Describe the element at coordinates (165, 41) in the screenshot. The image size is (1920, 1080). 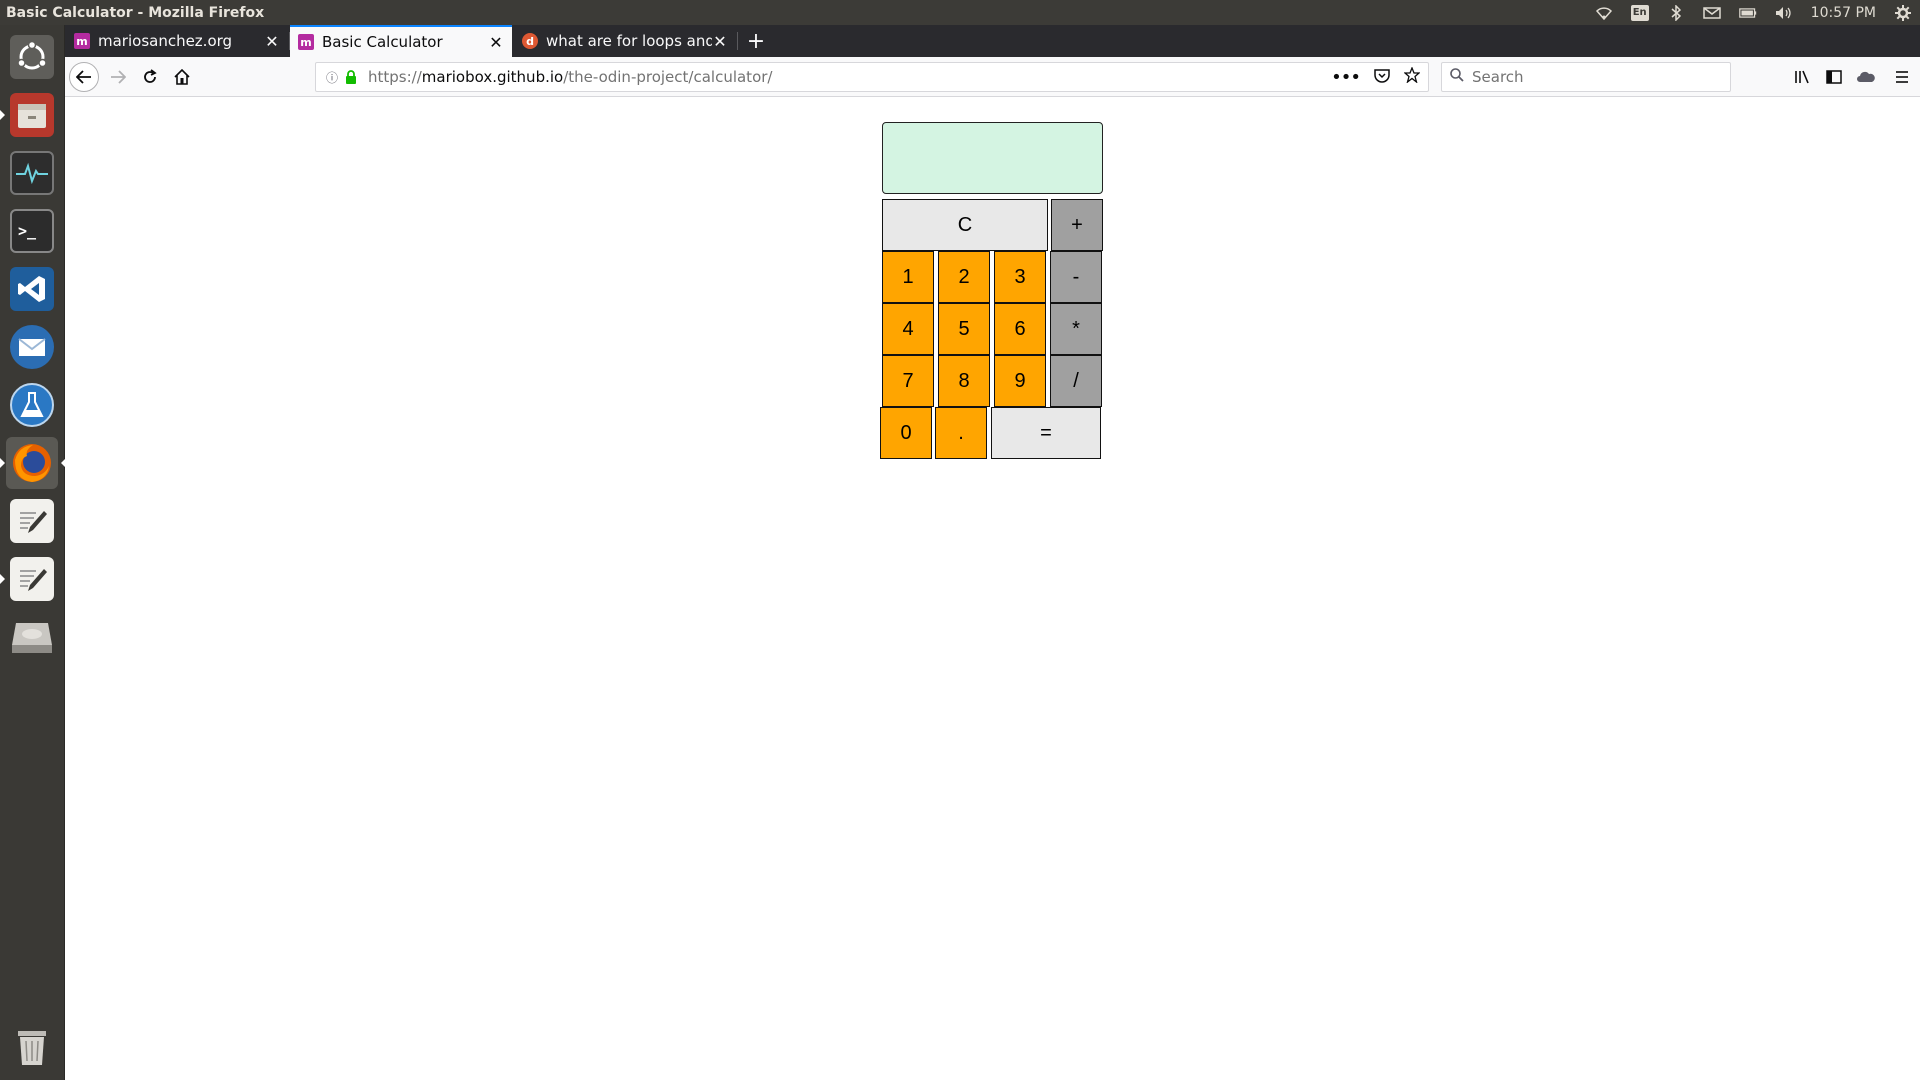
I see `tab-label: mariosanchez.org` at that location.